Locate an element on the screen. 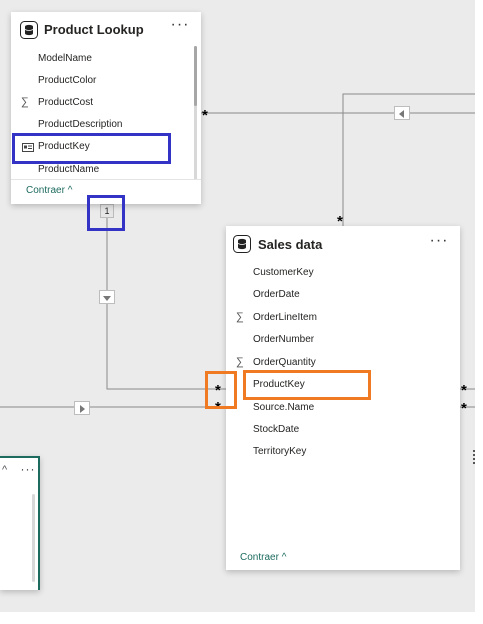 The width and height of the screenshot is (483, 624). relationship-line-productkey is located at coordinates (166, 297).